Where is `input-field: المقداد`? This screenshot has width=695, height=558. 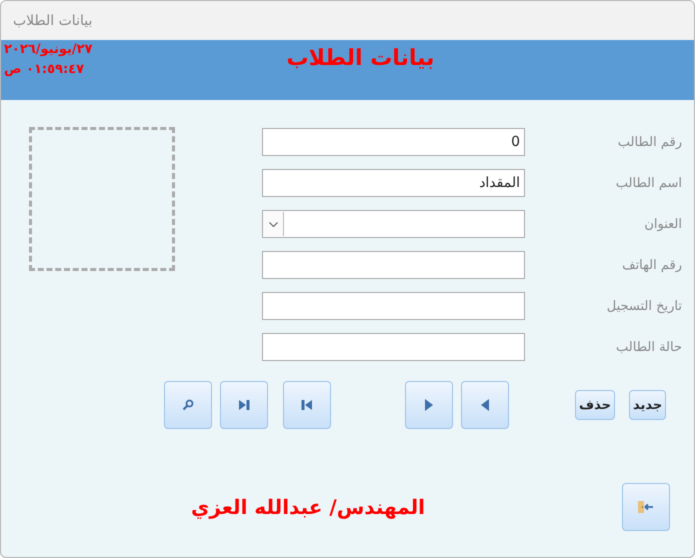
input-field: المقداد is located at coordinates (393, 183).